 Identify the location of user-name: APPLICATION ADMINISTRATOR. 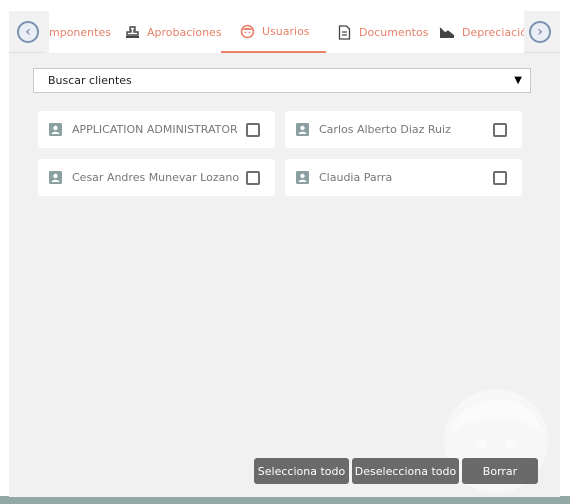
(155, 129).